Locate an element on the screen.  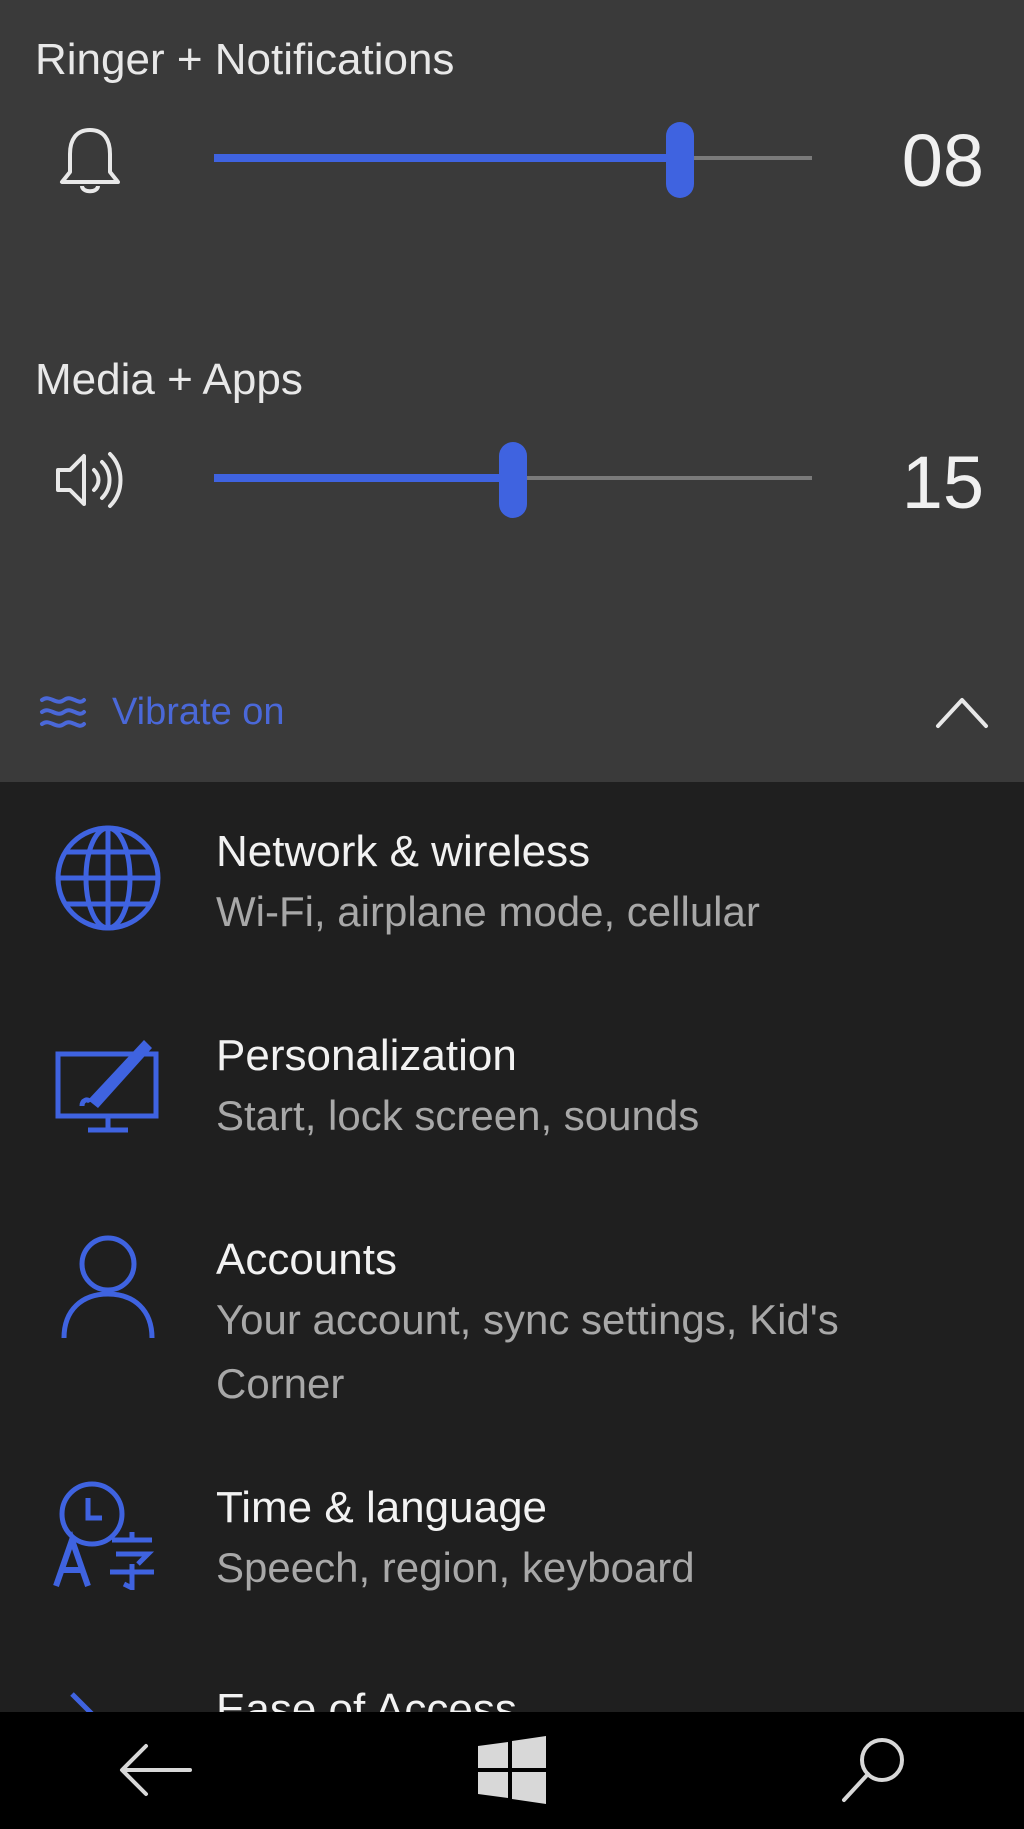
ringer-slider-fill is located at coordinates (447, 158).